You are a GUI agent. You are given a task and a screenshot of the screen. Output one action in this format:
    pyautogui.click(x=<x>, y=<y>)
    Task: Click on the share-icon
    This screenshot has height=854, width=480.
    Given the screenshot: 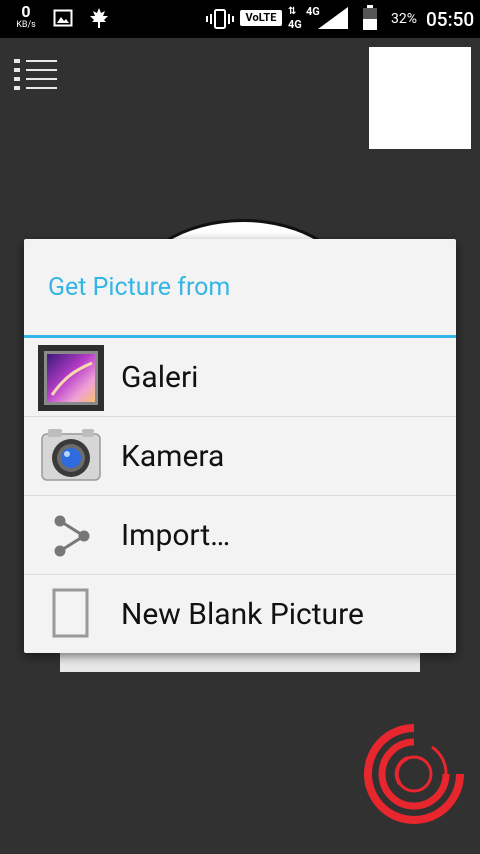 What is the action you would take?
    pyautogui.click(x=72, y=536)
    